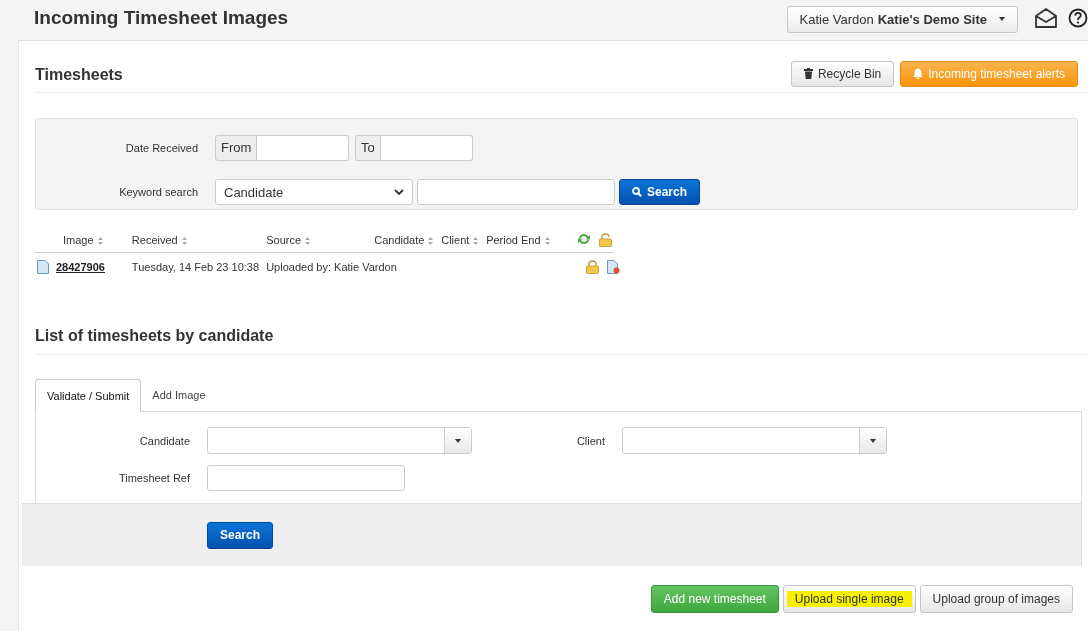 This screenshot has height=631, width=1088. Describe the element at coordinates (592, 266) in the screenshot. I see `padlock-icon` at that location.